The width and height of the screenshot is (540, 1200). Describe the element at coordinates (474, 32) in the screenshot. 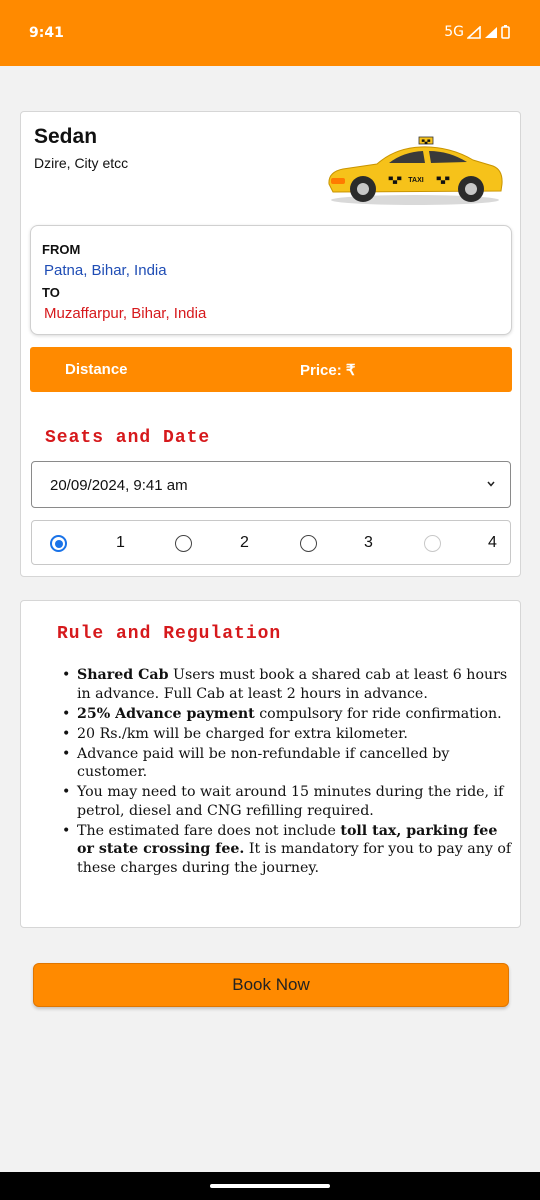

I see `signal-icon` at that location.